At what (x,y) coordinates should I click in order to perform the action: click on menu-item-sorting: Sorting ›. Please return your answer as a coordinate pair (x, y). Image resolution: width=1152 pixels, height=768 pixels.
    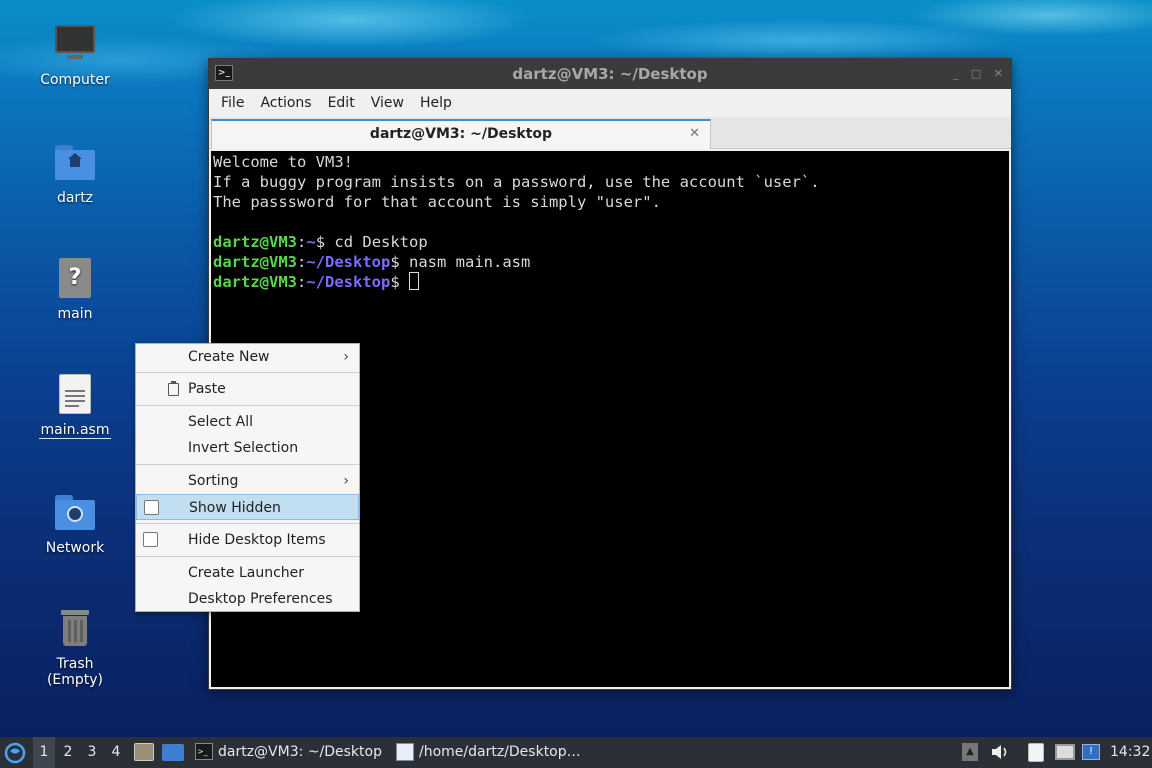
    Looking at the image, I should click on (247, 481).